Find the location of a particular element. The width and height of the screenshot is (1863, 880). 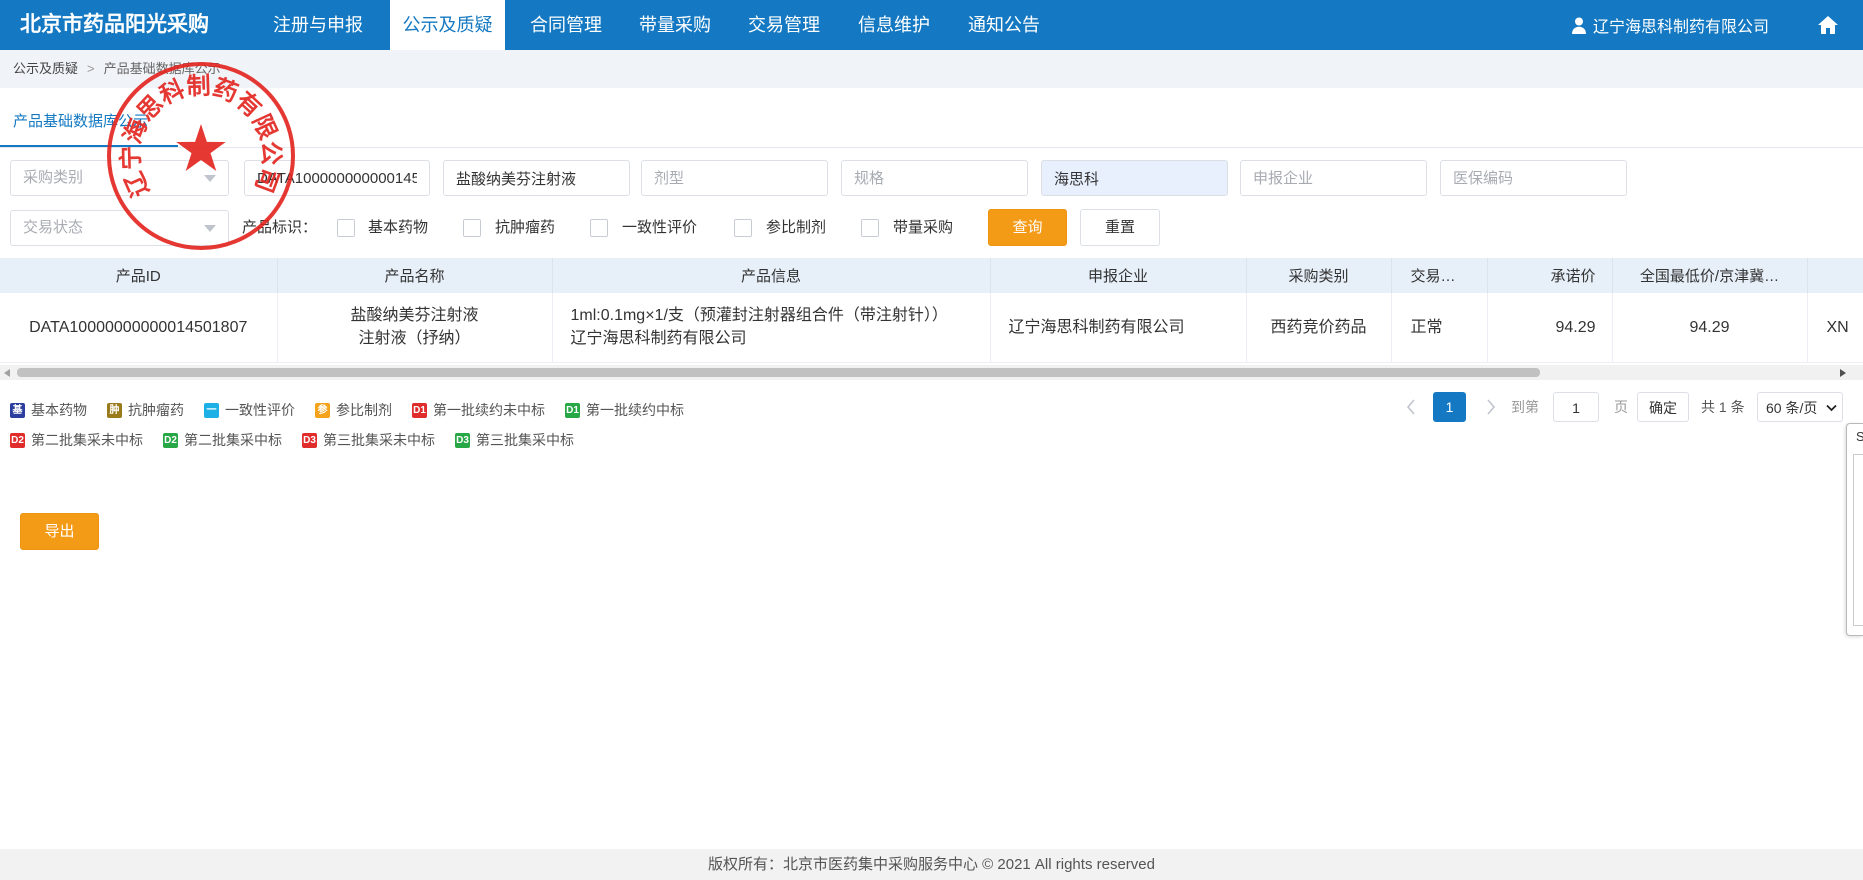

trade-status-placeholder: 交易状态 is located at coordinates (53, 227).